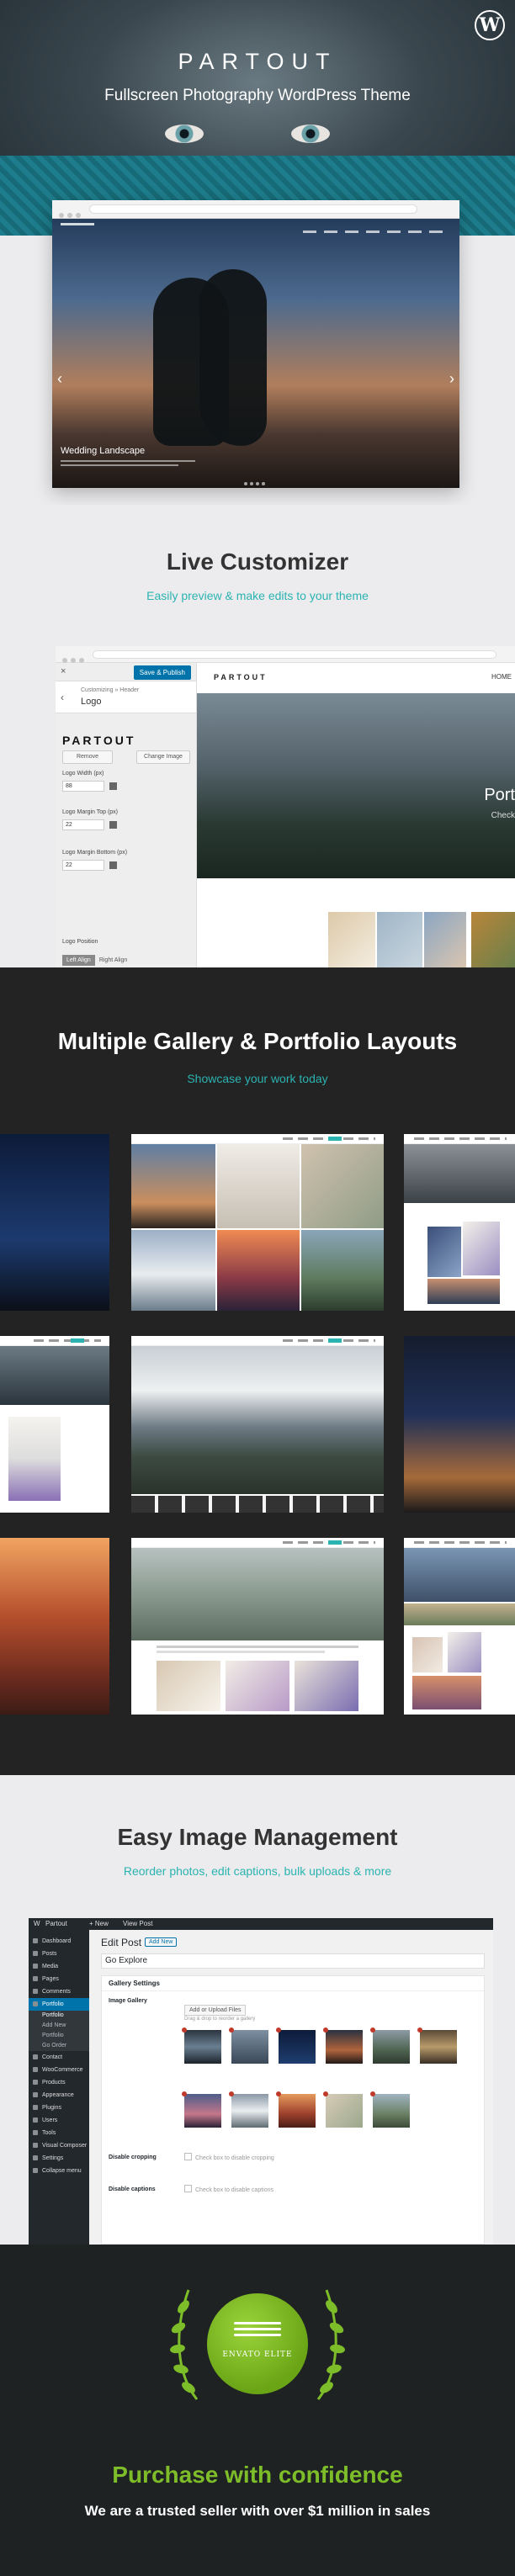 This screenshot has width=515, height=2576. Describe the element at coordinates (59, 1979) in the screenshot. I see `sidebar-item-pages: Pages` at that location.